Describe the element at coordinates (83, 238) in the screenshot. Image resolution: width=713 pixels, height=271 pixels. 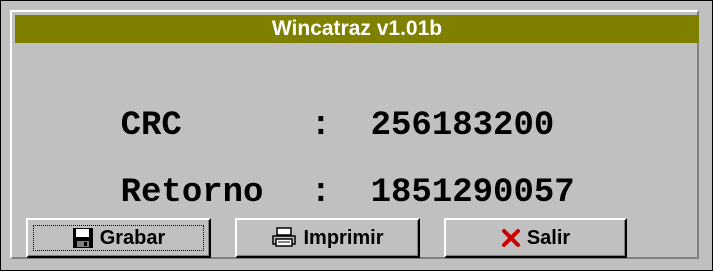
I see `floppy-disk-icon` at that location.